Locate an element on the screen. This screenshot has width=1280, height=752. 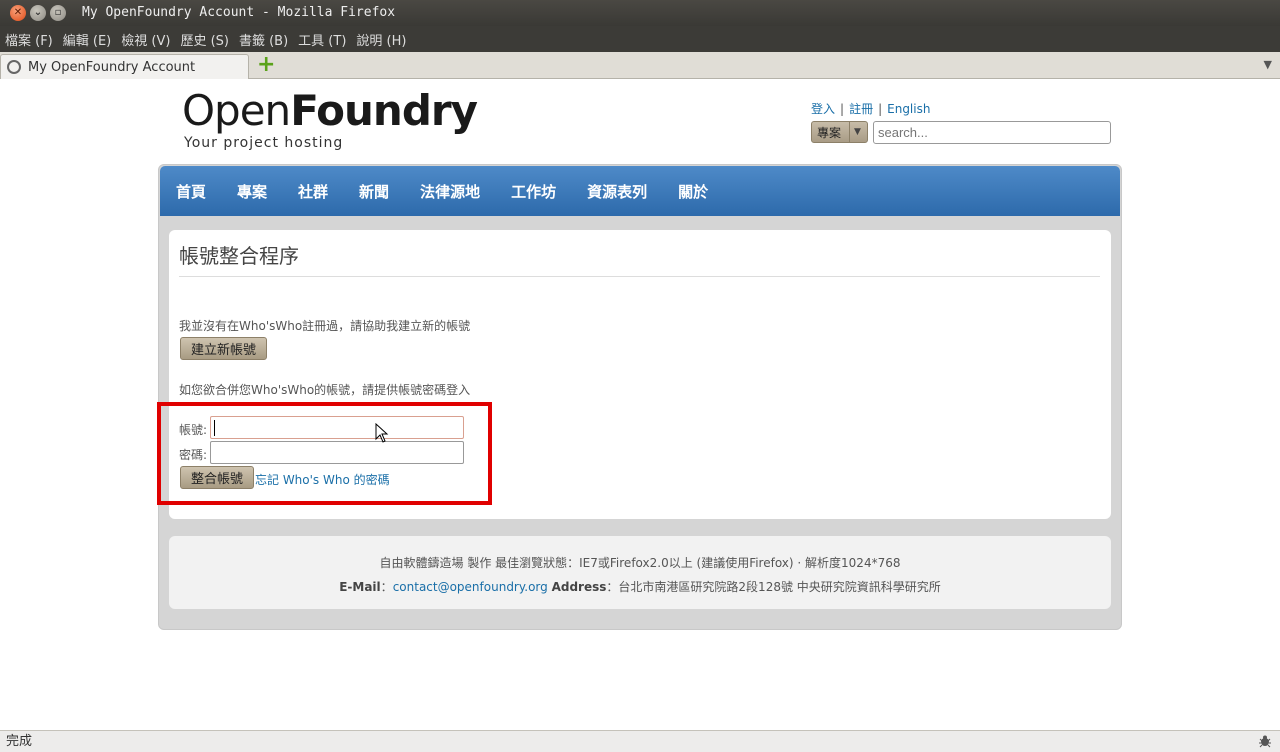
window-controls: ✕ ⌄ ▫ is located at coordinates (38, 13).